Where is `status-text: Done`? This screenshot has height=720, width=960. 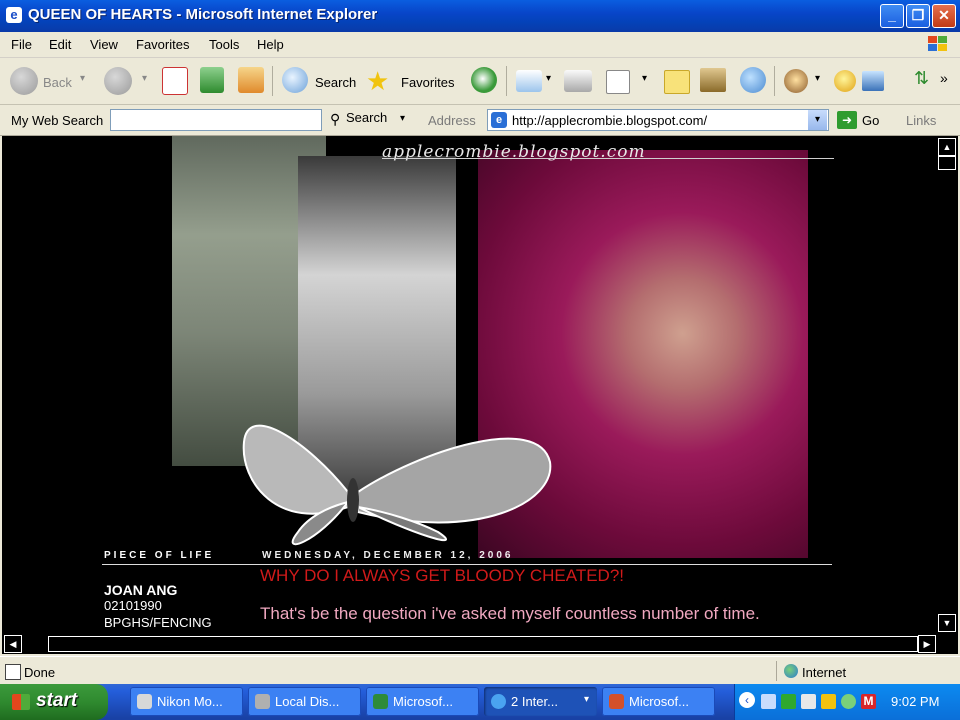
status-text: Done is located at coordinates (40, 672).